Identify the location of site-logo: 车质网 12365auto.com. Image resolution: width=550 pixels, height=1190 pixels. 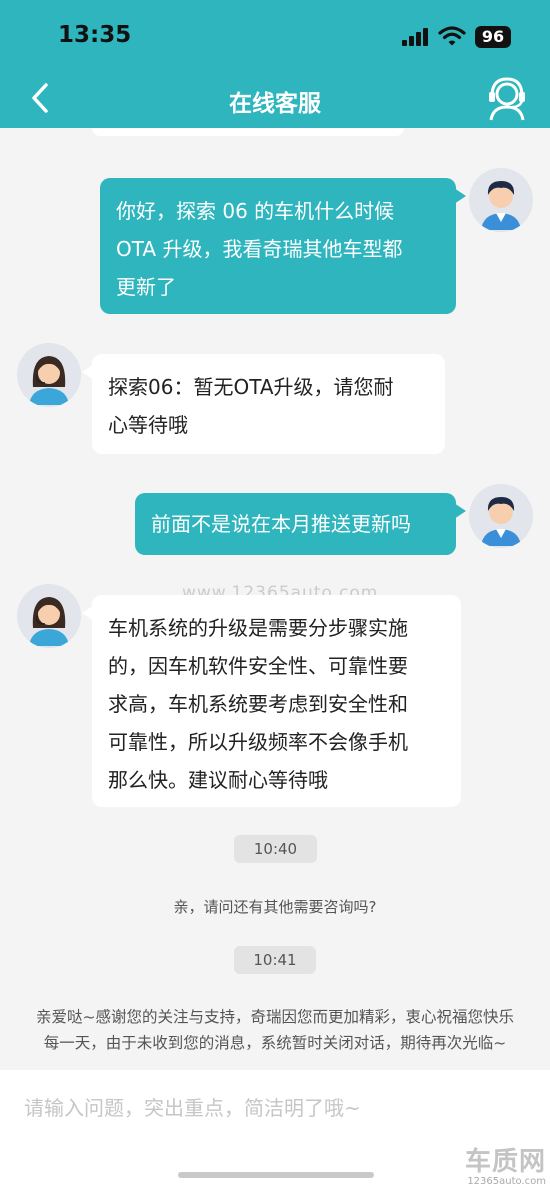
(504, 1167).